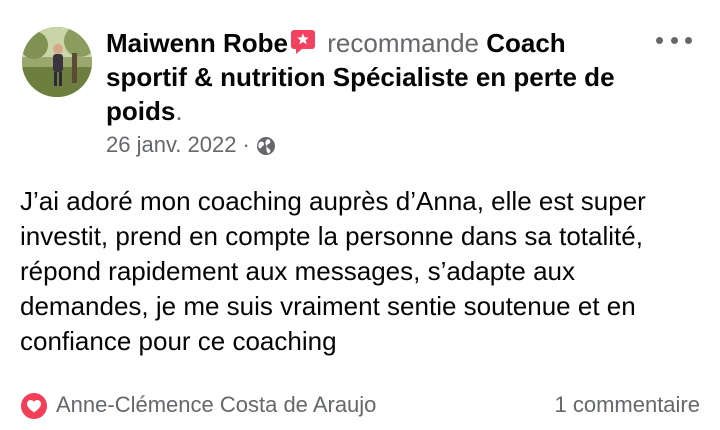  I want to click on post-meta: 26 janv. 2022 ·, so click(191, 145).